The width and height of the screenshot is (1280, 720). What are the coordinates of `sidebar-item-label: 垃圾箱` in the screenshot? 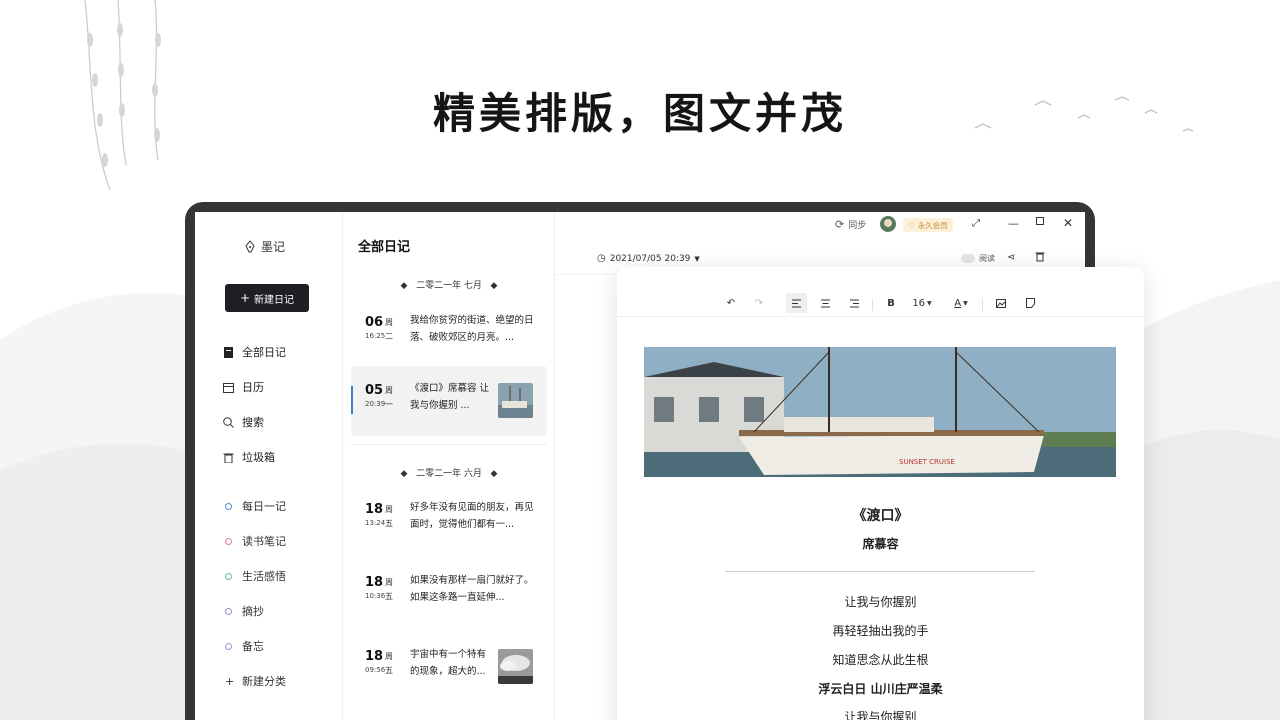 It's located at (258, 457).